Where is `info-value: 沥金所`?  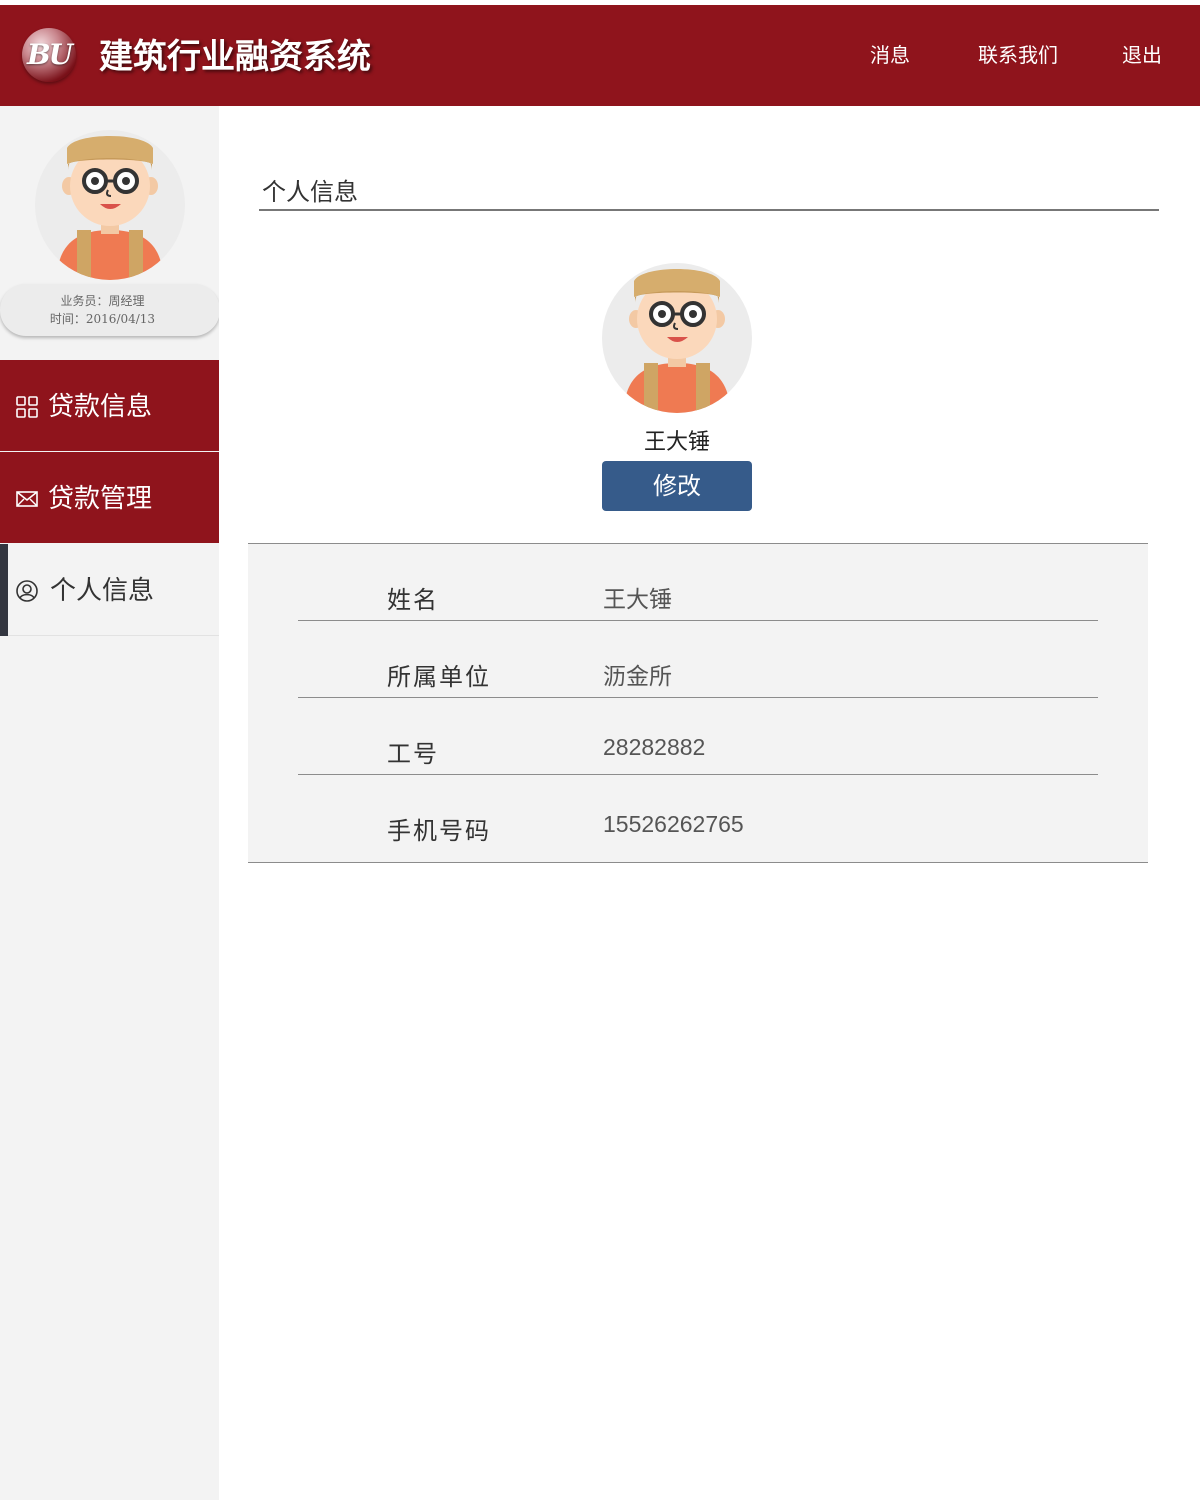 info-value: 沥金所 is located at coordinates (637, 676).